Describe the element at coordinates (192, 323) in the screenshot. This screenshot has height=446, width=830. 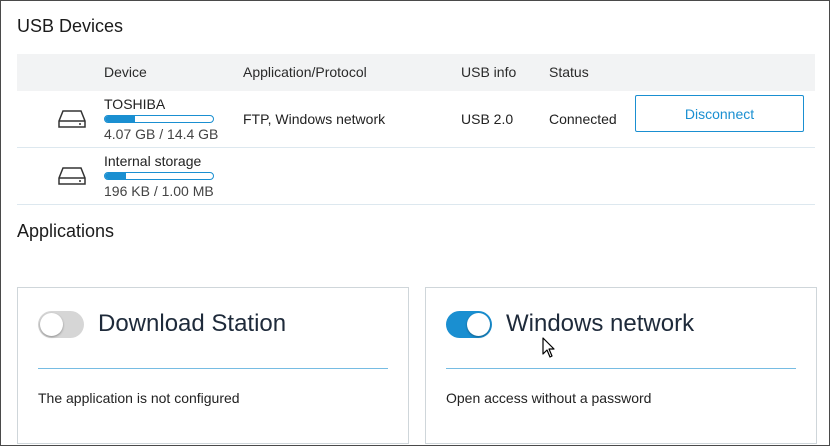
I see `app-card-title: Download Station` at that location.